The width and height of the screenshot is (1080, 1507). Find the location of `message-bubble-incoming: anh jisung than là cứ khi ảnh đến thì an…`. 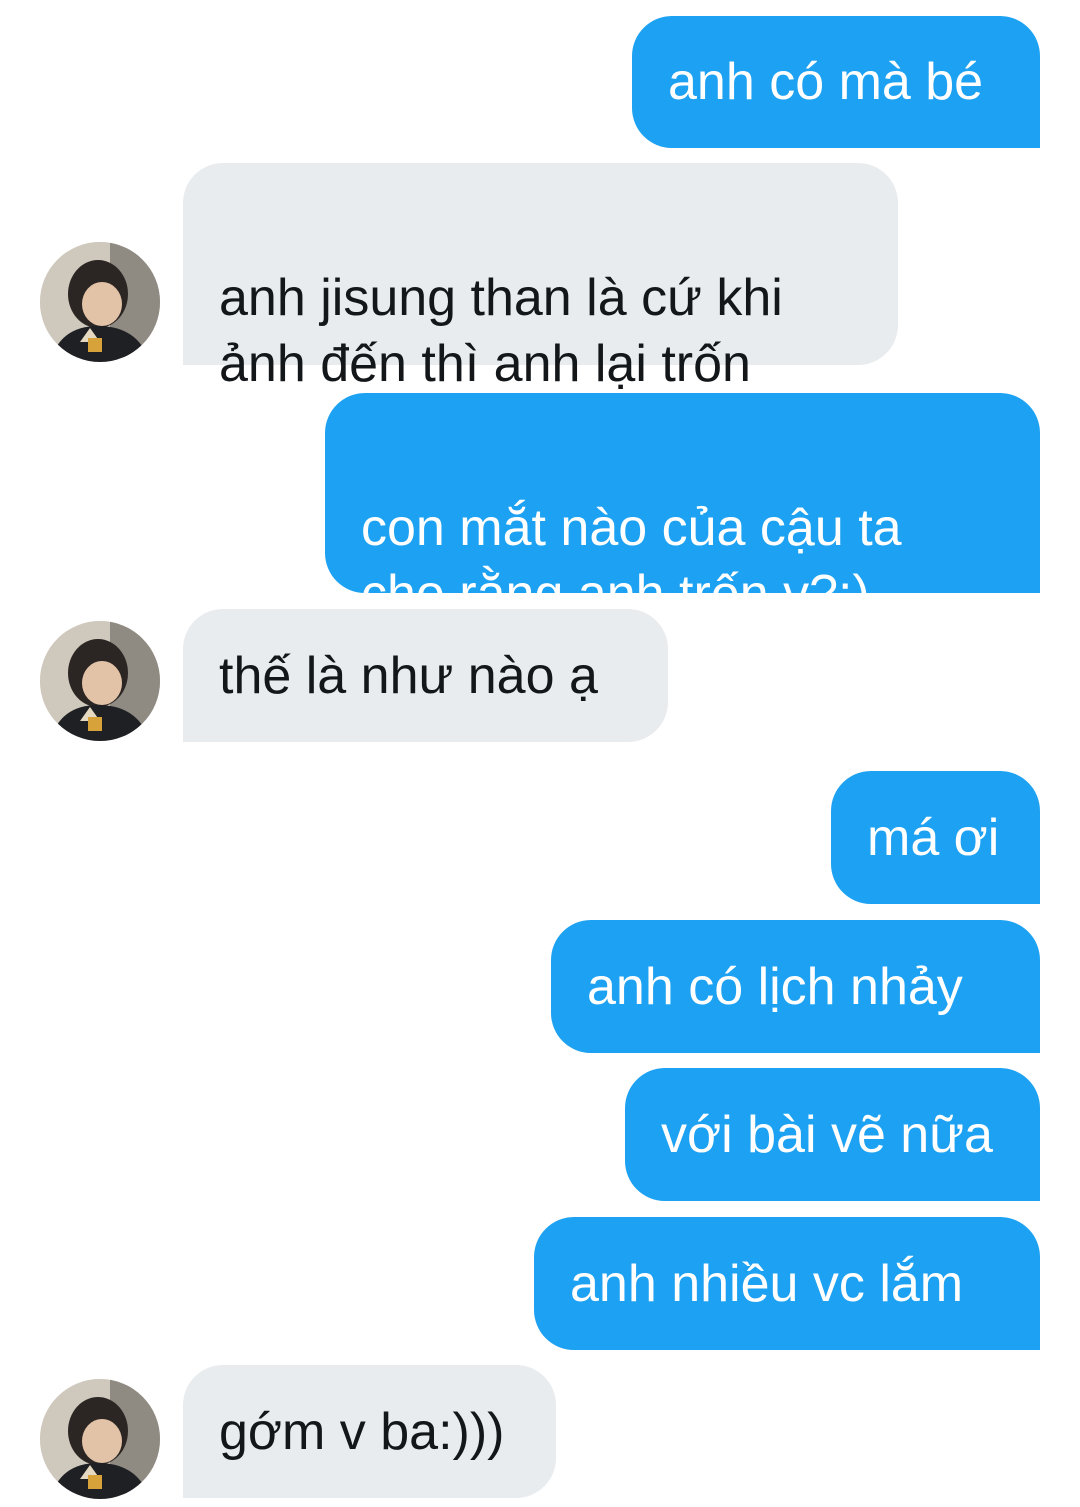

message-bubble-incoming: anh jisung than là cứ khi ảnh đến thì an… is located at coordinates (540, 278).